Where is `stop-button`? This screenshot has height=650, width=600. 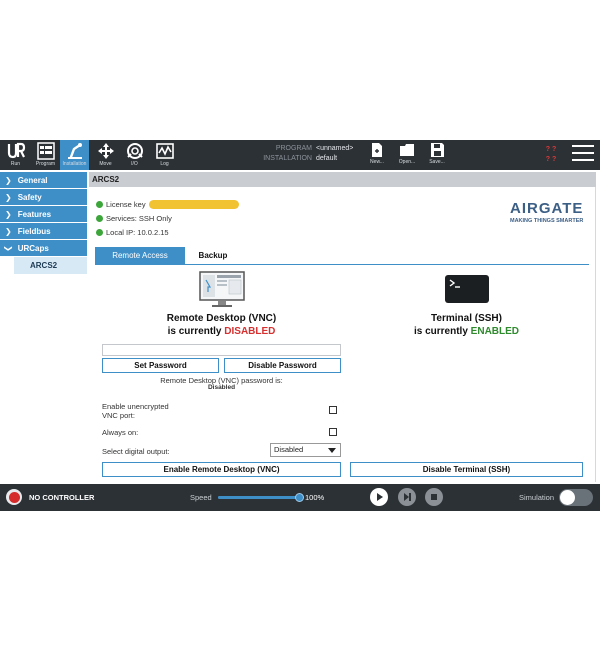
stop-button is located at coordinates (434, 497).